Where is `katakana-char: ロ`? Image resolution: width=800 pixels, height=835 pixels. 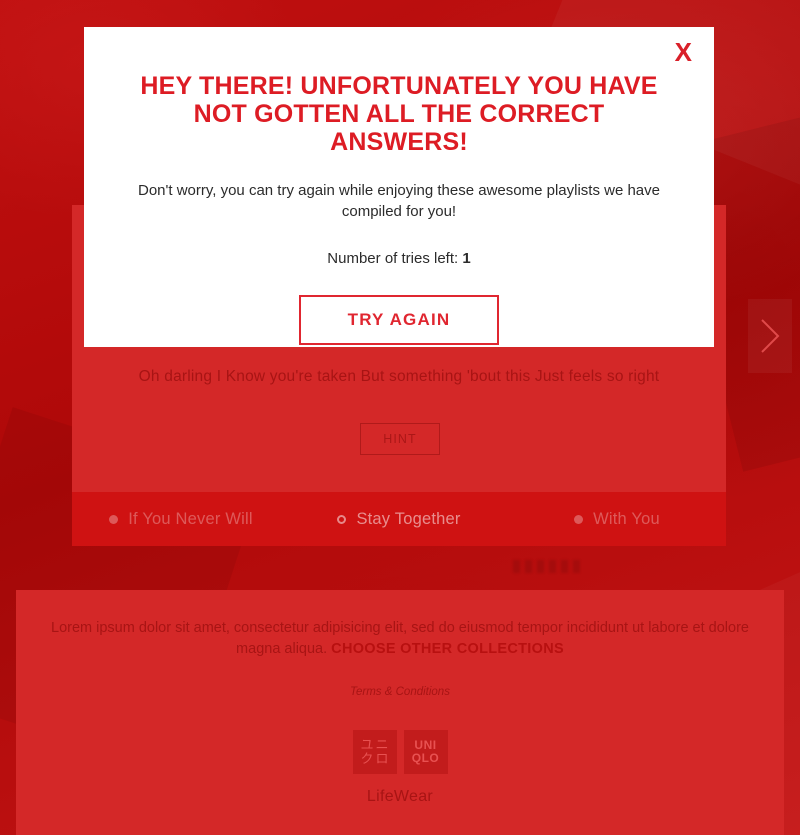
katakana-char: ロ is located at coordinates (382, 759).